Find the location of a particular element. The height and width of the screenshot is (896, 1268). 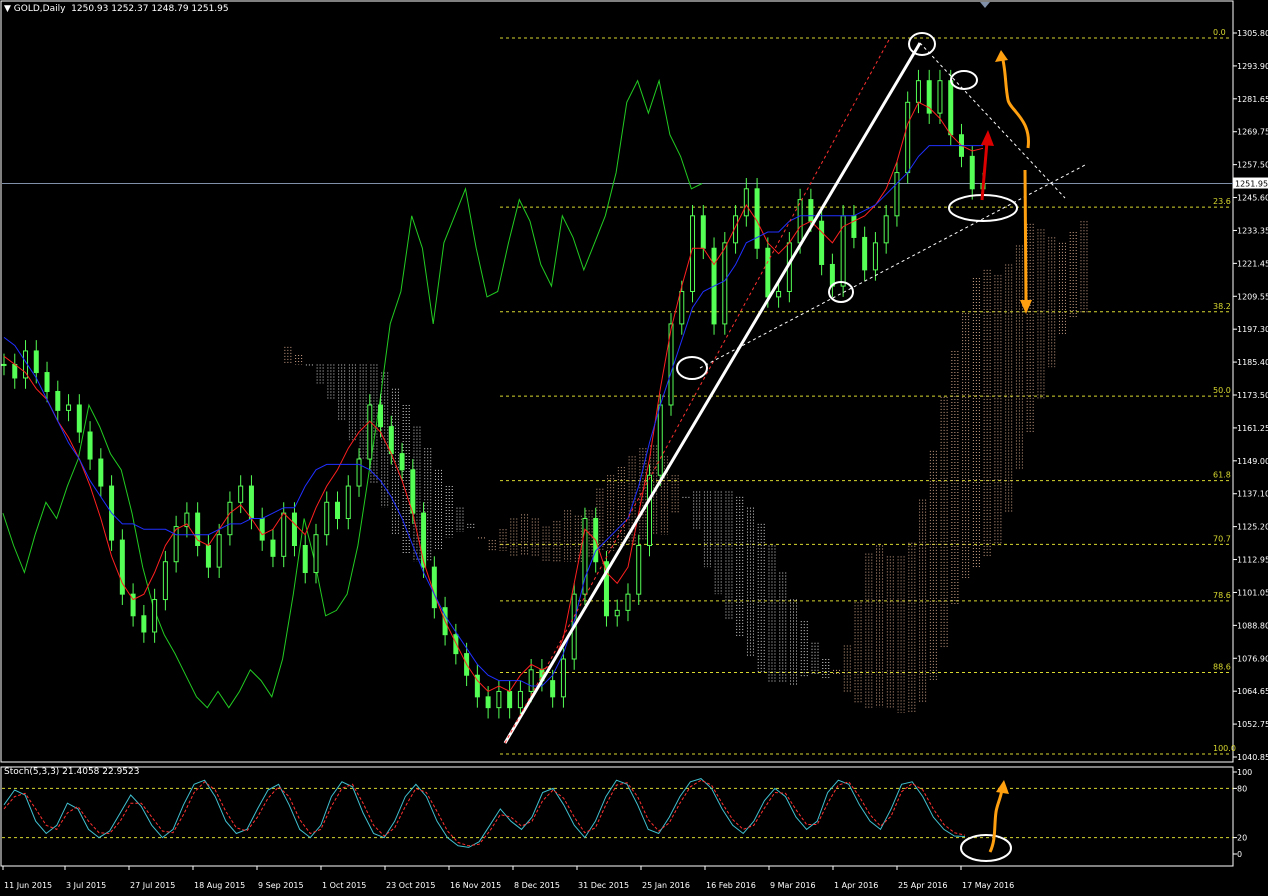

x-tick-label: 17 May 2016 is located at coordinates (988, 885).